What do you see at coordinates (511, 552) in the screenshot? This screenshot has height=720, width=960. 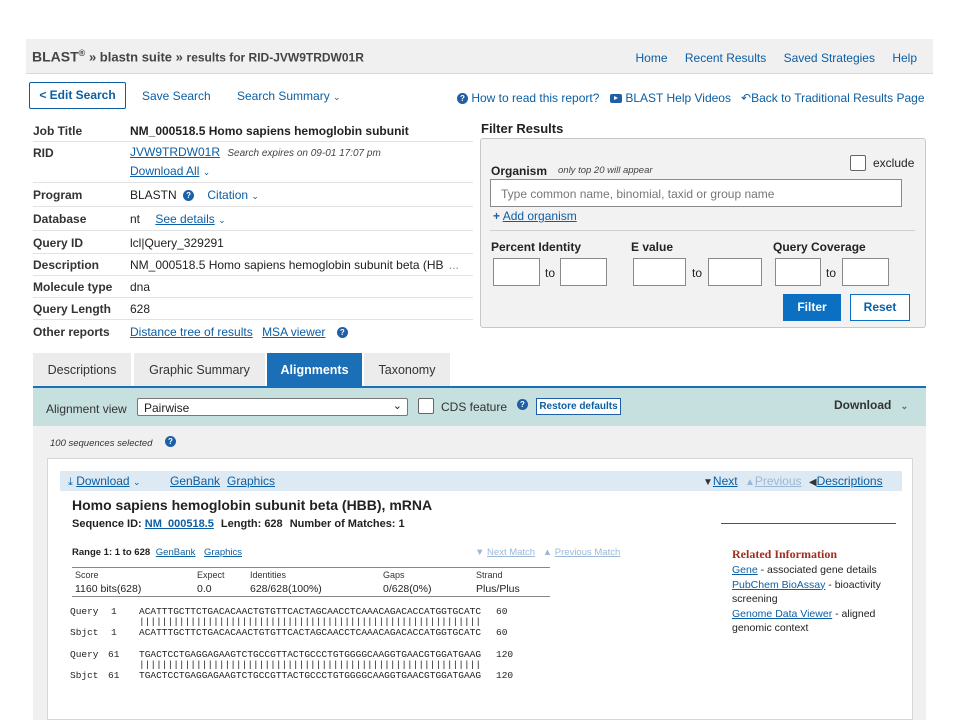 I see `next-match-label: Next Match` at bounding box center [511, 552].